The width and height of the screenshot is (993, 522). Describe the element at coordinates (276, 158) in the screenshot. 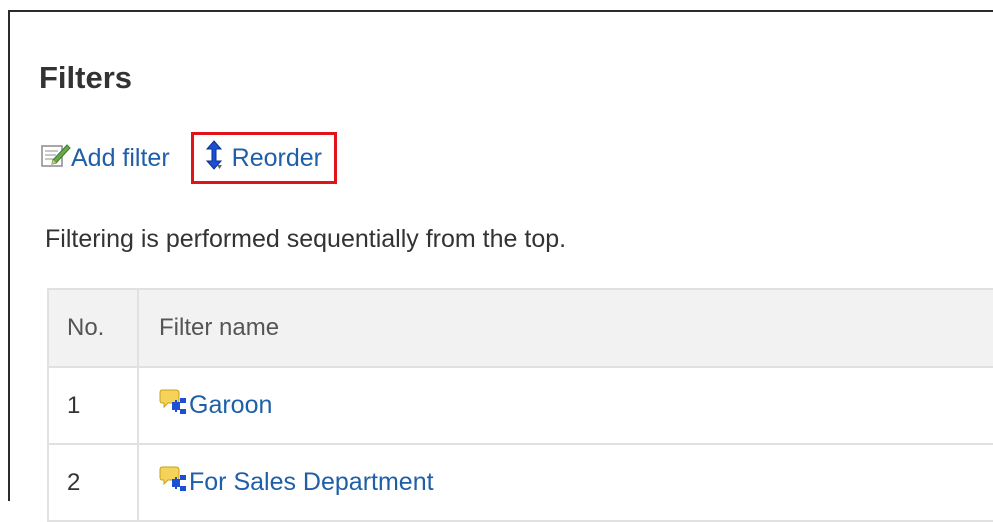

I see `reorder-label: Reorder` at that location.